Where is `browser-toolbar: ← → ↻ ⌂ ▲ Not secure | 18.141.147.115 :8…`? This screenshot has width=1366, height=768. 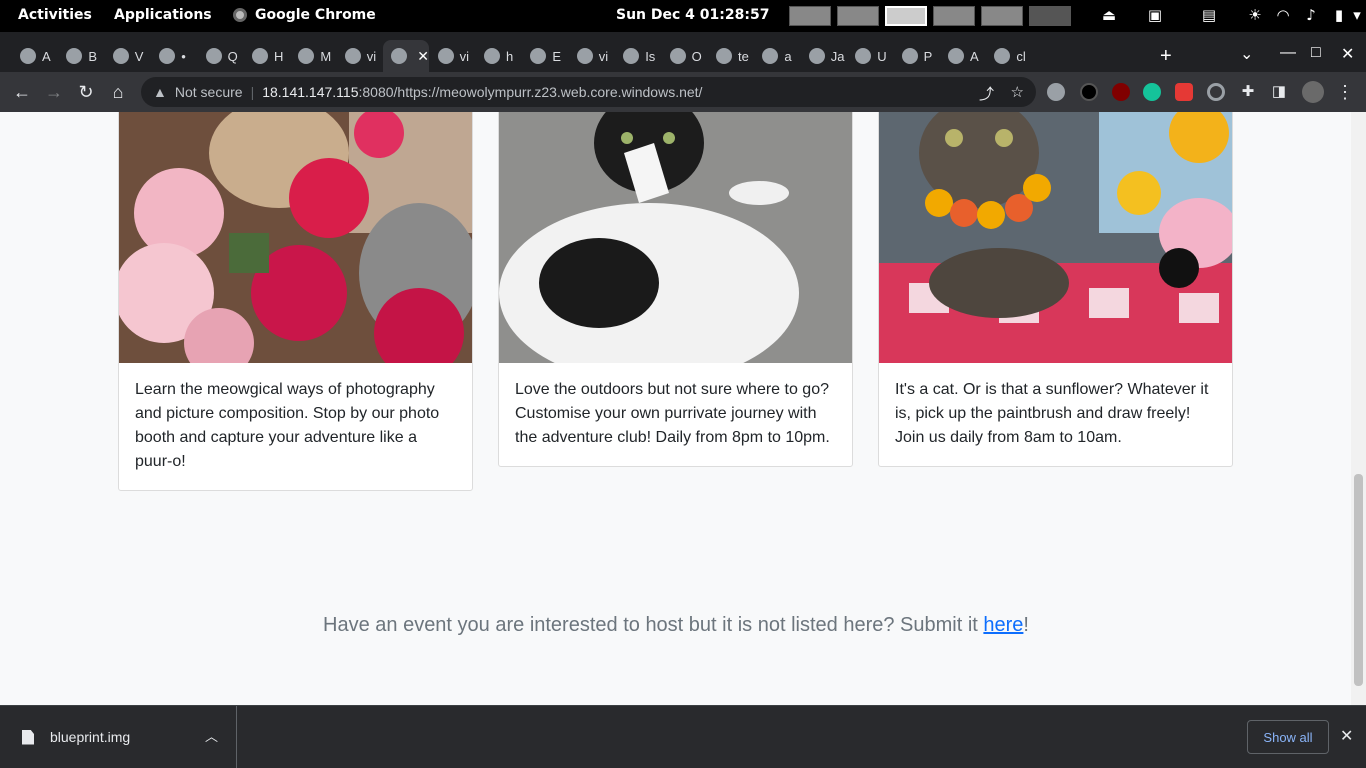 browser-toolbar: ← → ↻ ⌂ ▲ Not secure | 18.141.147.115 :8… is located at coordinates (683, 92).